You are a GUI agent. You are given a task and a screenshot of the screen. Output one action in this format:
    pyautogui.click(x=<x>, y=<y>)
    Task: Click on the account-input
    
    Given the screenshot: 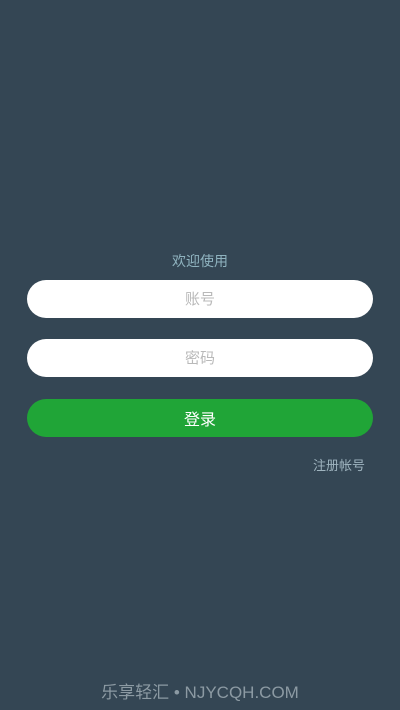 What is the action you would take?
    pyautogui.click(x=200, y=299)
    